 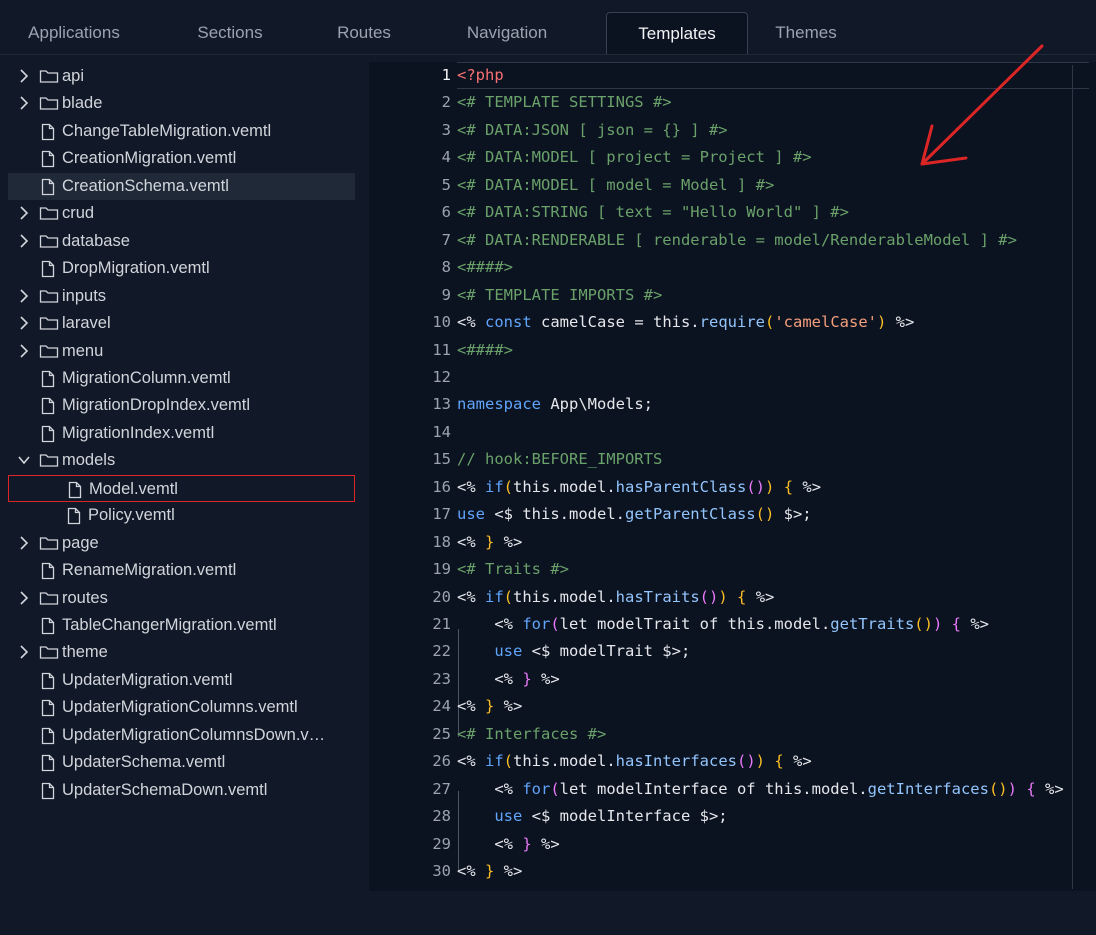 I want to click on tree-file: MigrationColumn.vemtl, so click(x=181, y=378).